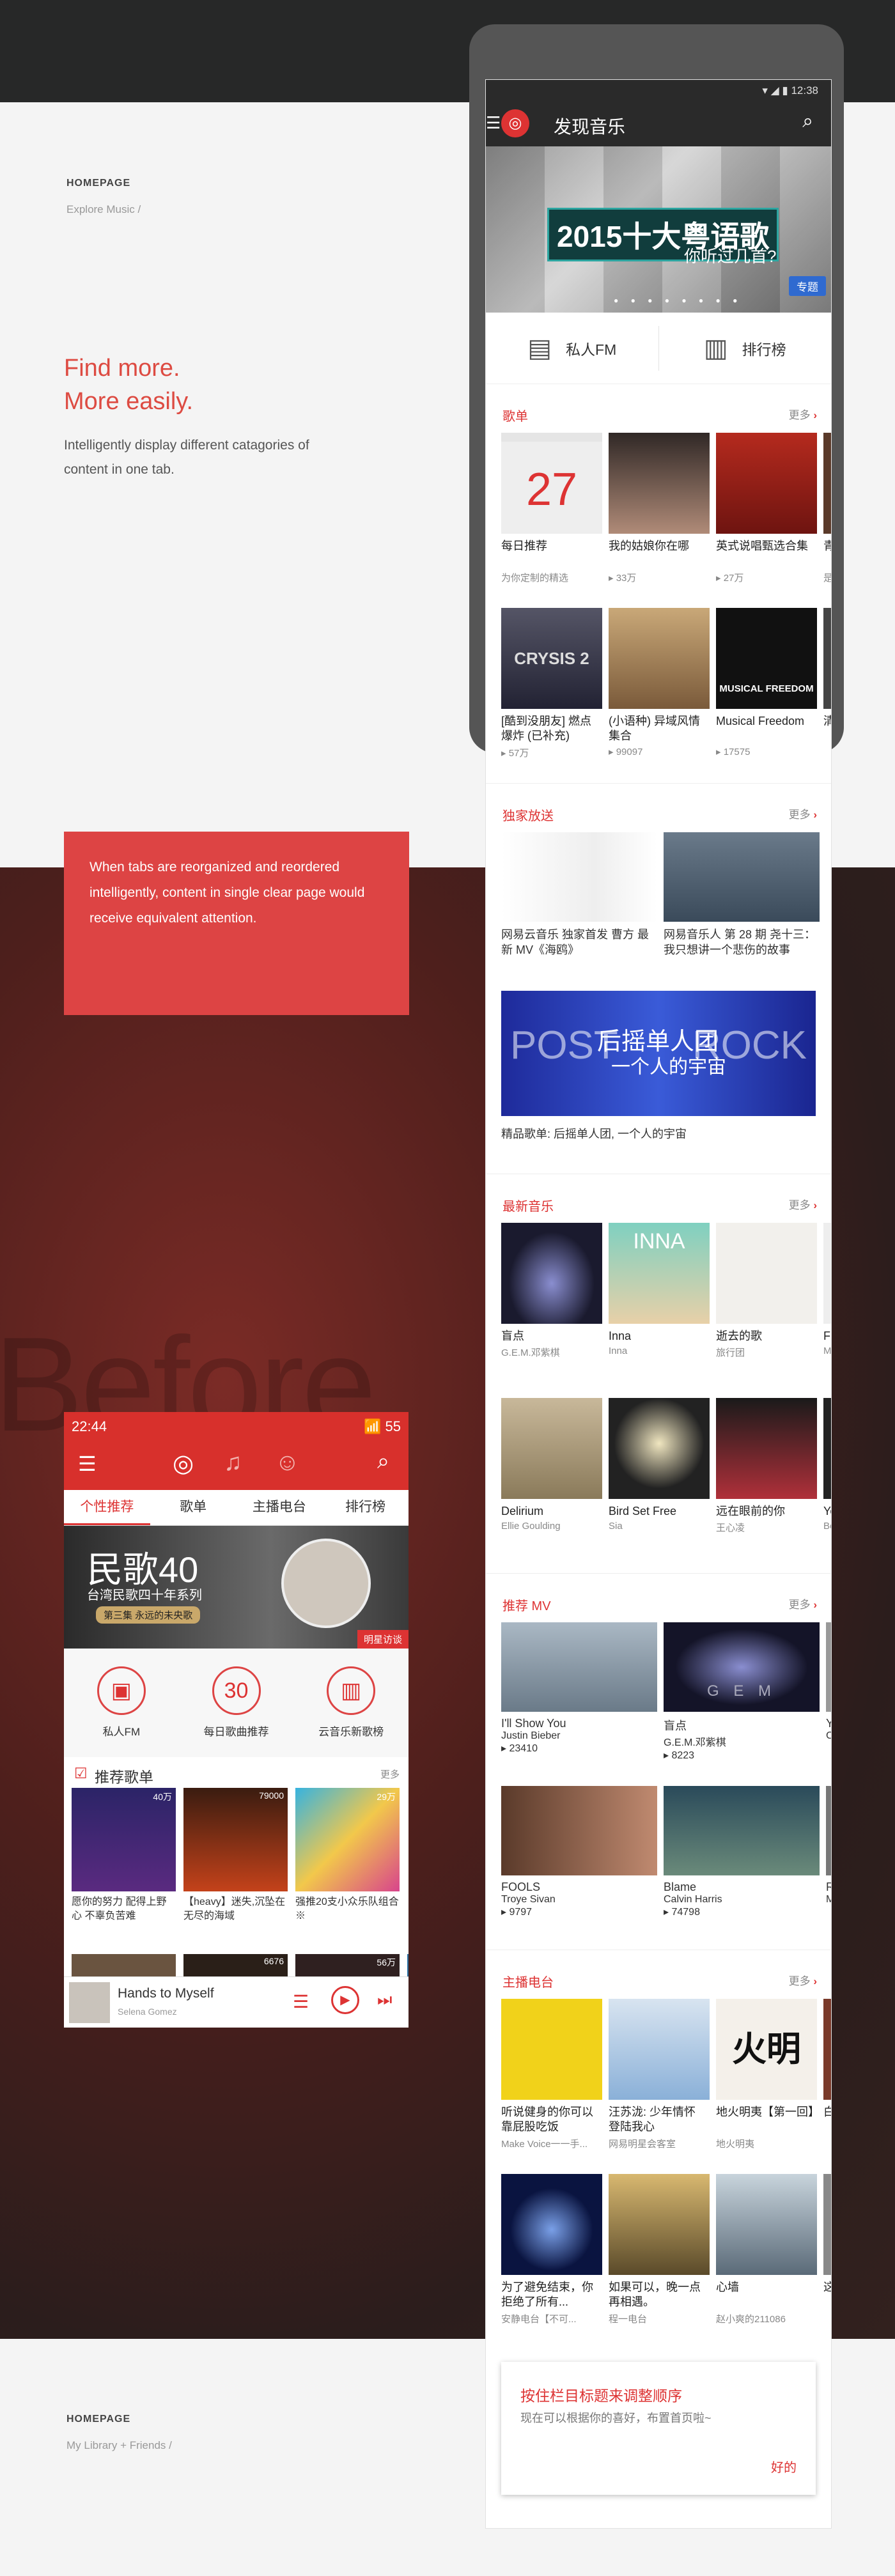  Describe the element at coordinates (766, 2261) in the screenshot. I see `radio-card: 心墙 赵小爽的211086` at that location.